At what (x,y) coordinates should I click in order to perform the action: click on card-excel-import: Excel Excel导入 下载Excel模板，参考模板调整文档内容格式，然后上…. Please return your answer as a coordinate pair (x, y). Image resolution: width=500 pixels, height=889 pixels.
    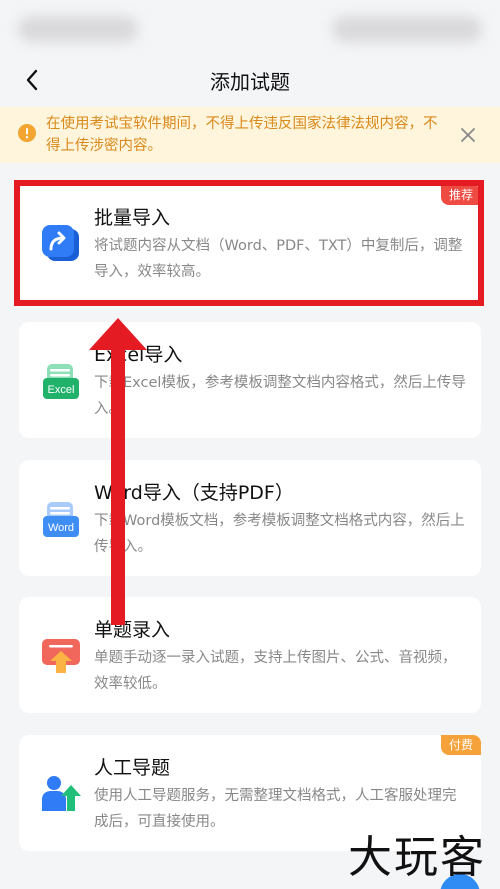
    Looking at the image, I should click on (250, 380).